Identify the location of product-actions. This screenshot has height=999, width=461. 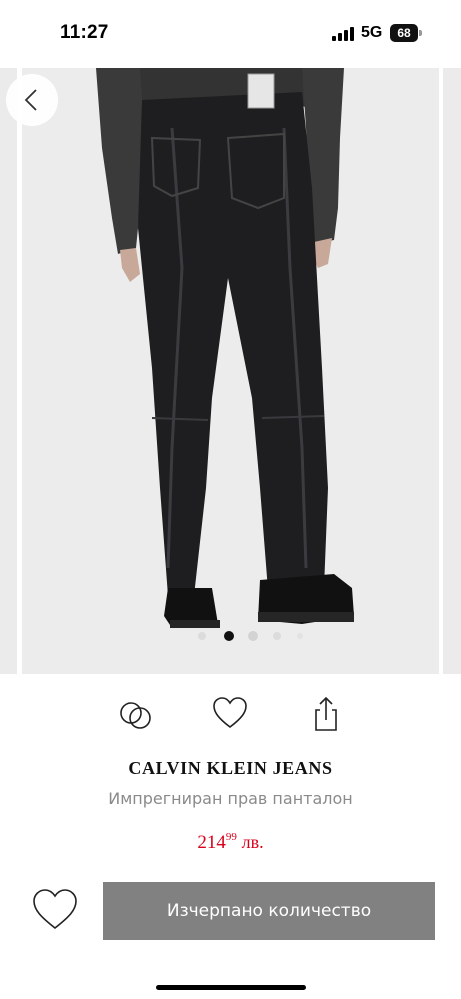
(230, 716).